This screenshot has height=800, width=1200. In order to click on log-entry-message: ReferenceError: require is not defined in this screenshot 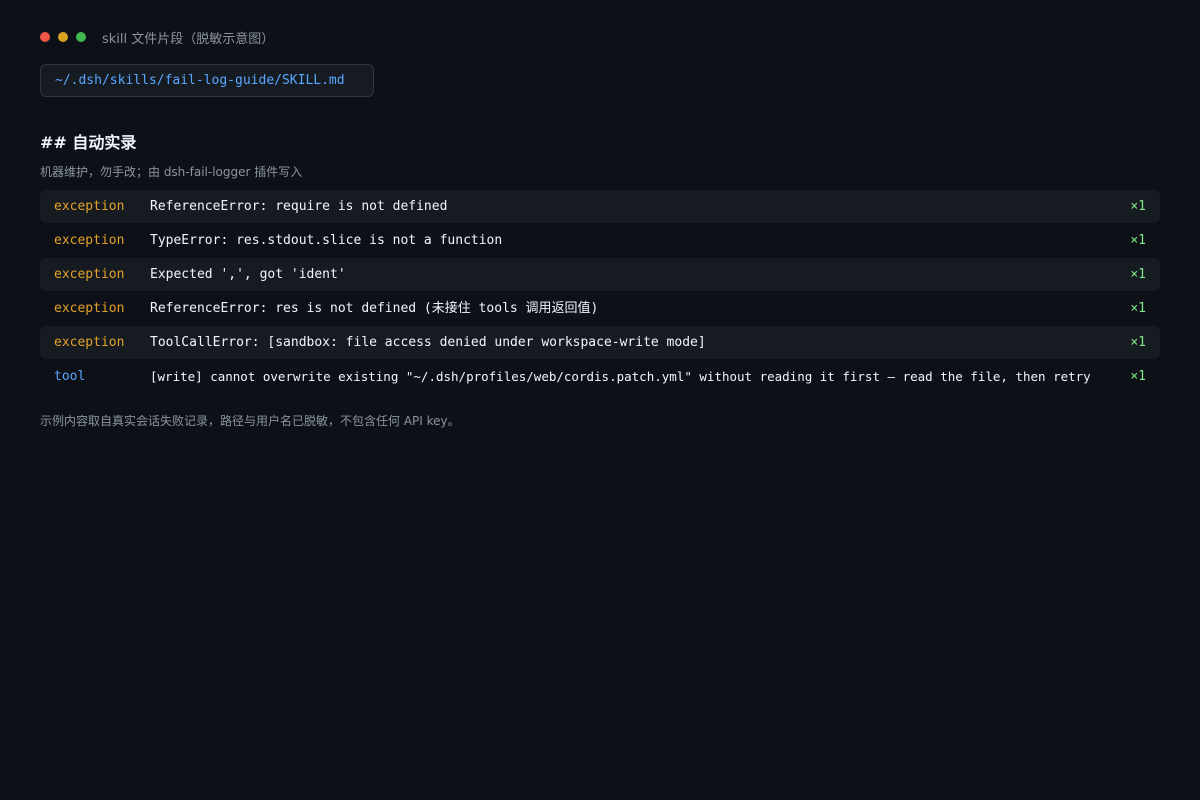, I will do `click(299, 206)`.